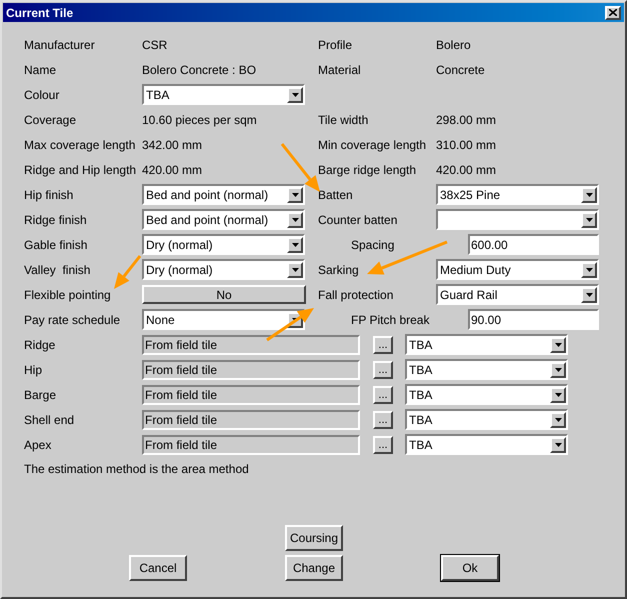  Describe the element at coordinates (49, 195) in the screenshot. I see `field-label: Hip finish` at that location.